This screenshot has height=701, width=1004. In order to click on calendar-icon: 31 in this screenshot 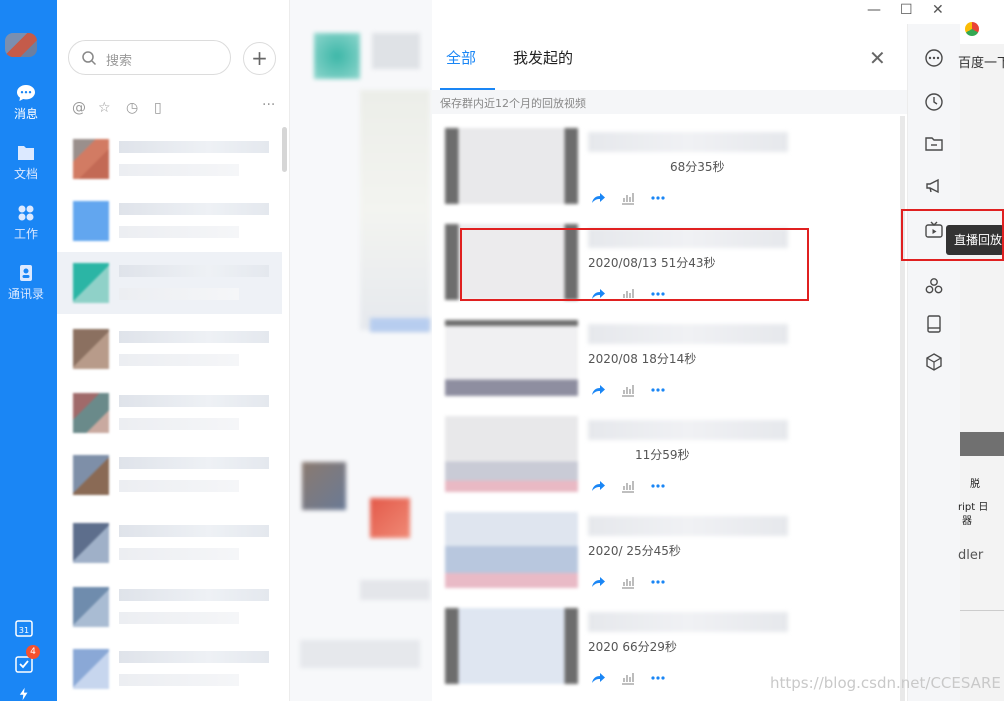, I will do `click(24, 628)`.